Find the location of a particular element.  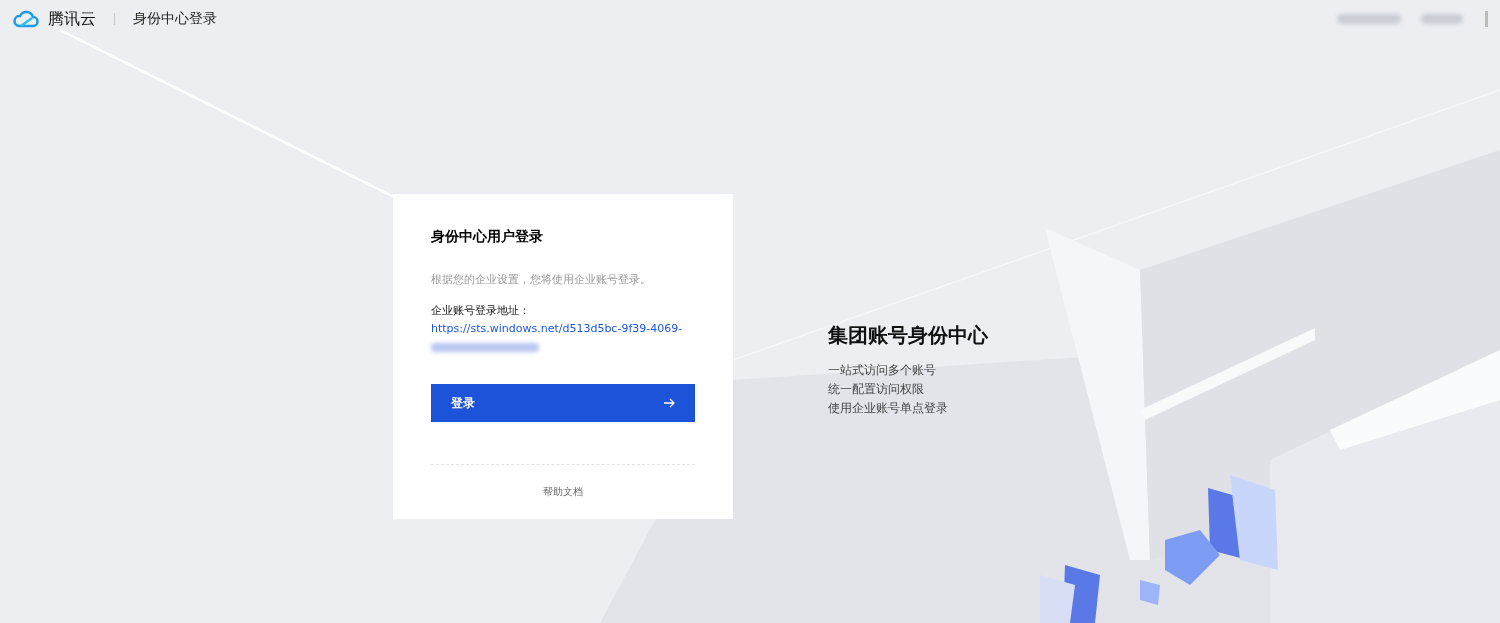

address-link: https://sts.windows.net/d513d5bc-9f39-4069- is located at coordinates (563, 328).